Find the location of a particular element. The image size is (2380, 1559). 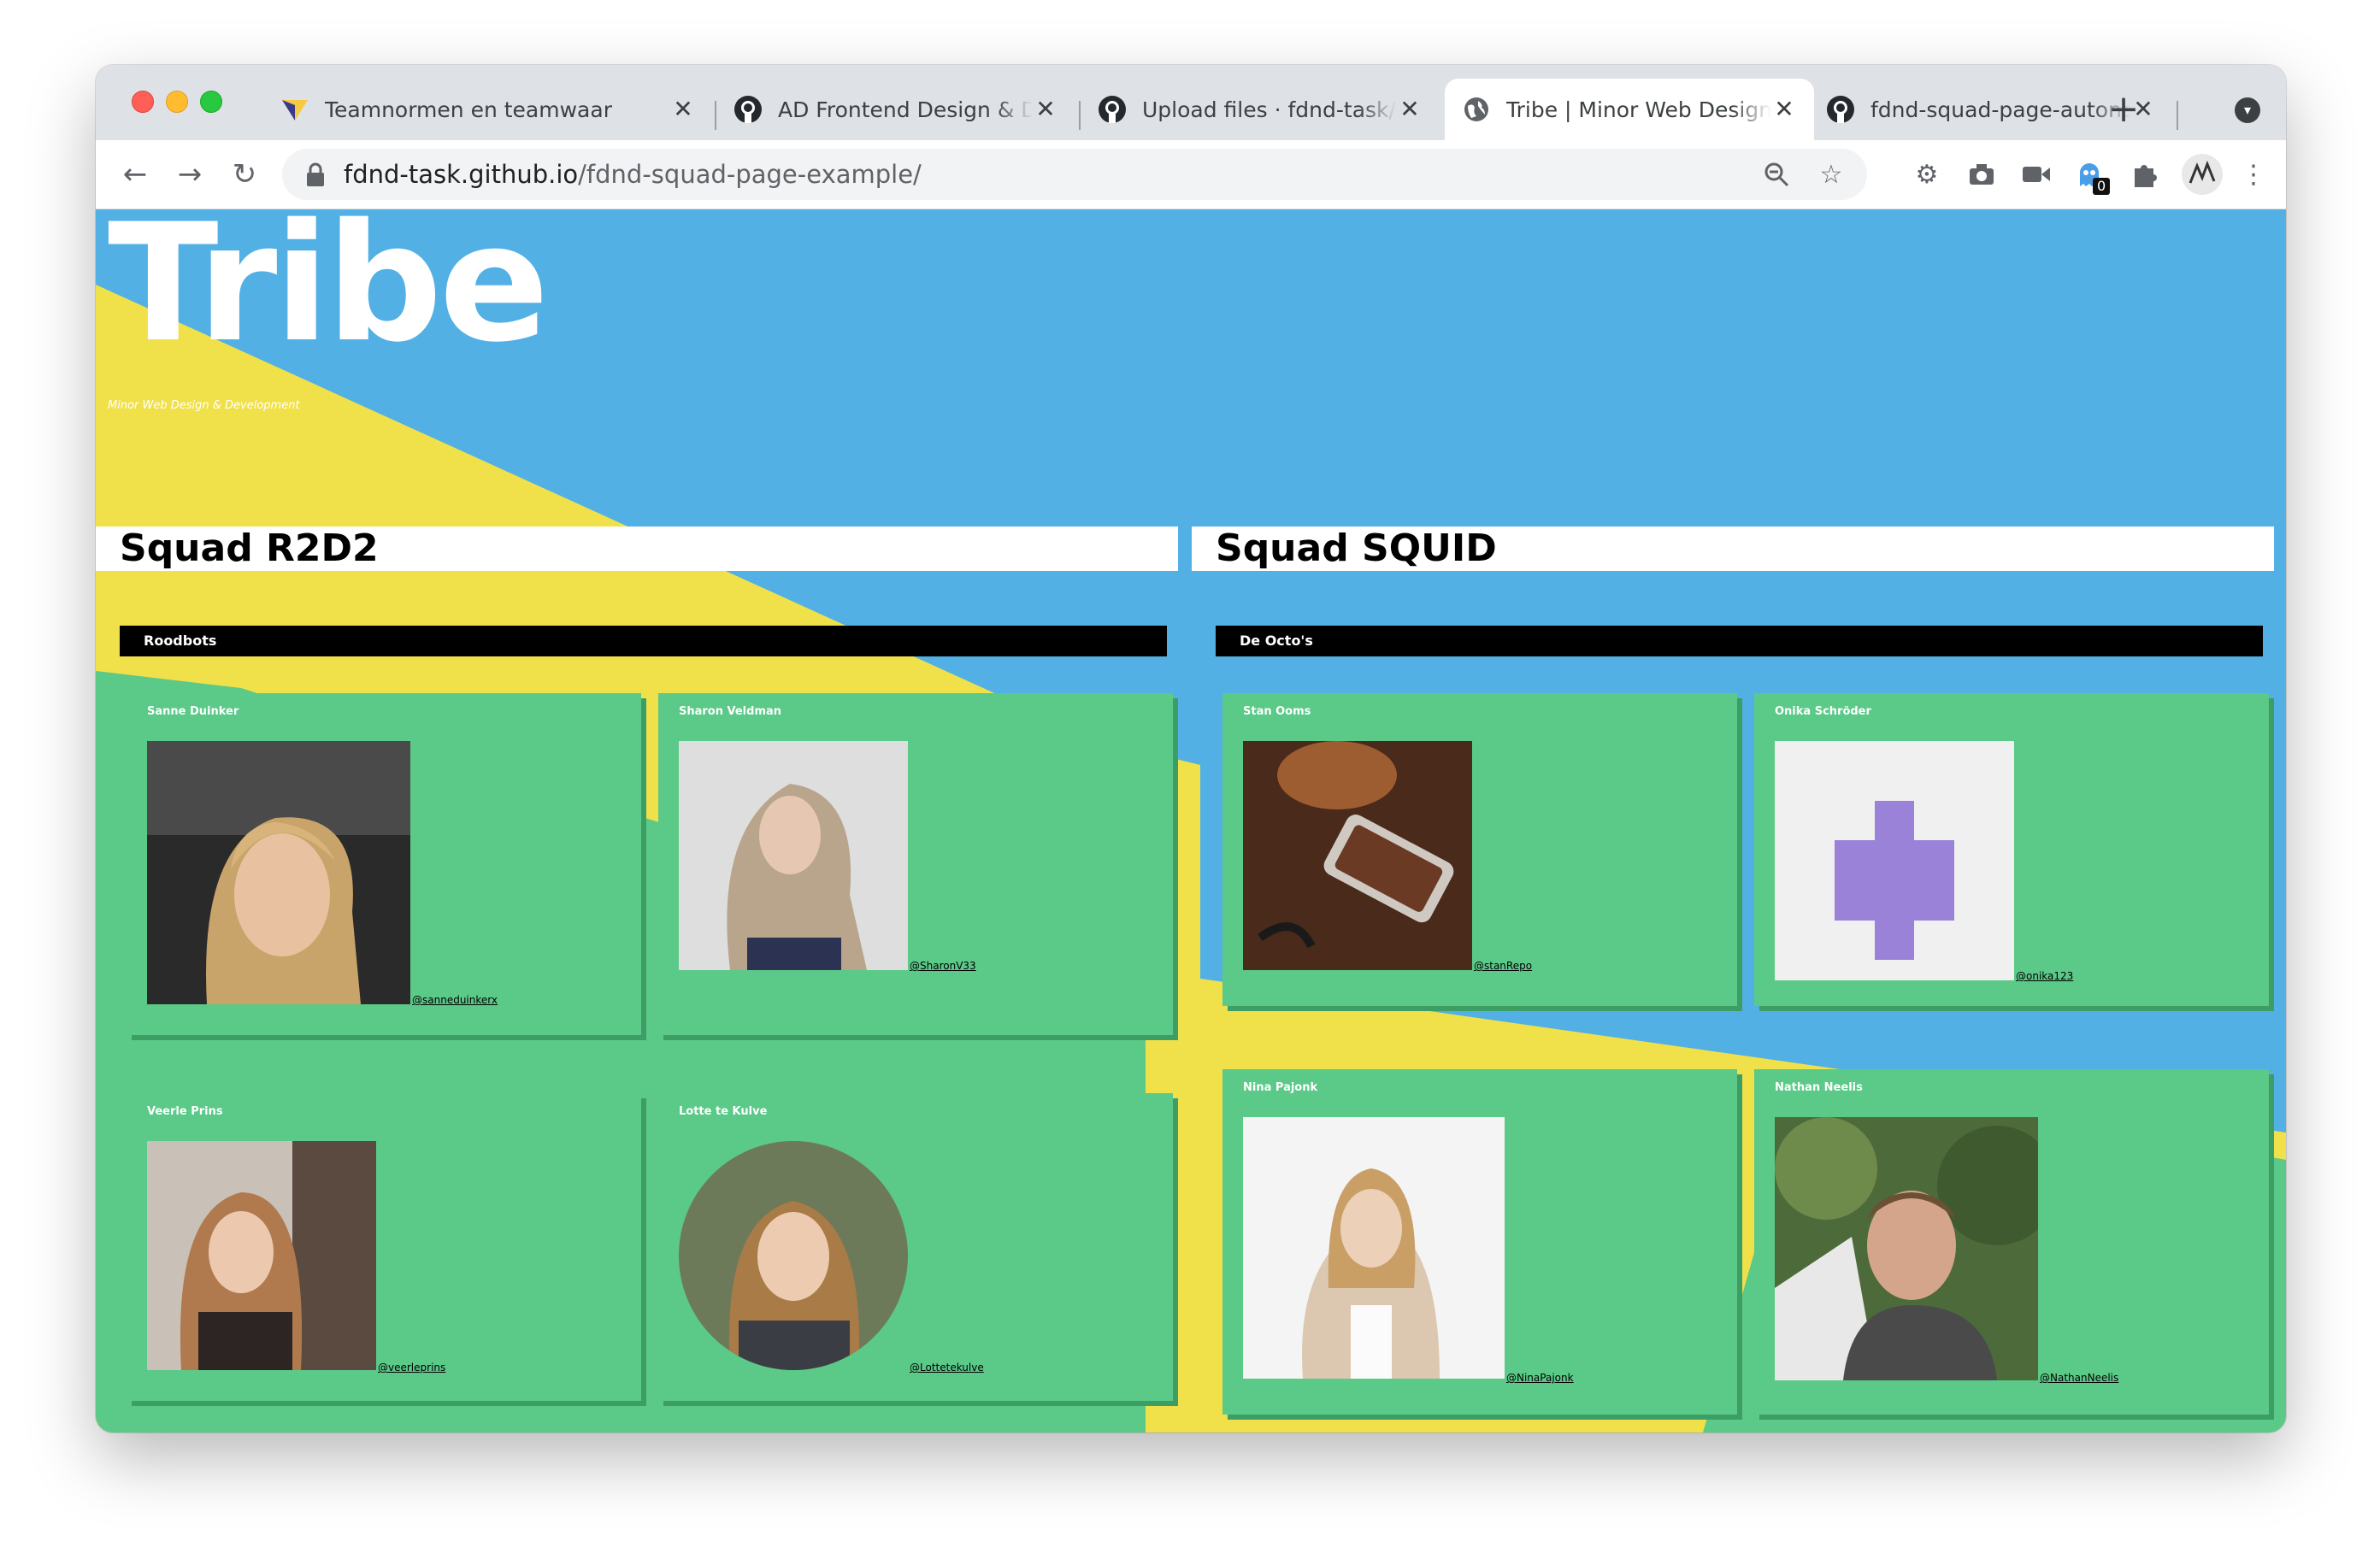

url-host: fdnd-task.github.io is located at coordinates (462, 174).